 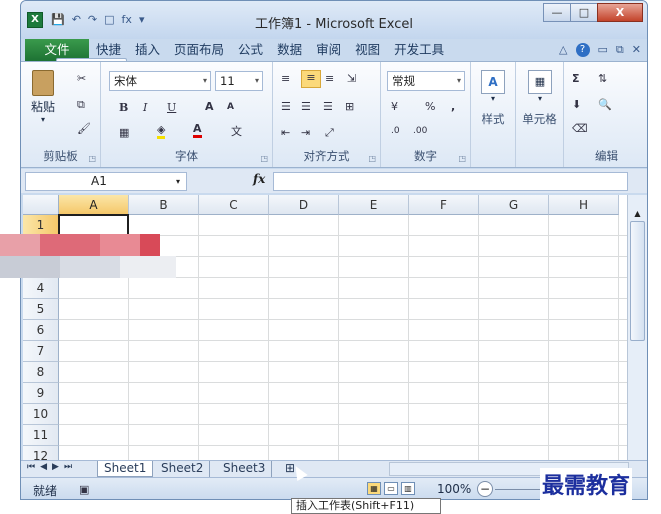 What do you see at coordinates (367, 50) in the screenshot?
I see `tab-view: 视图` at bounding box center [367, 50].